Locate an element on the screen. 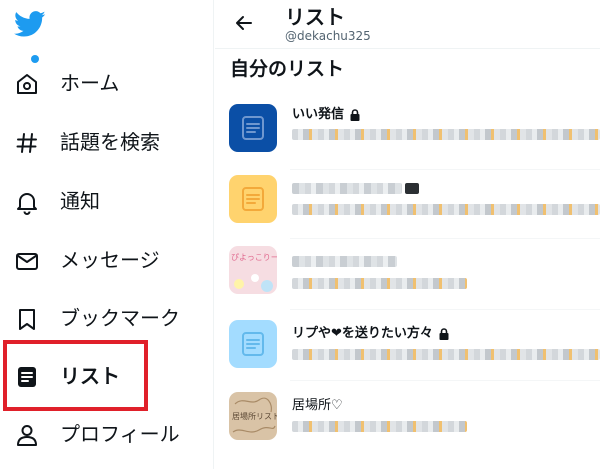  list-thumbnail: 居場所リスト is located at coordinates (253, 416).